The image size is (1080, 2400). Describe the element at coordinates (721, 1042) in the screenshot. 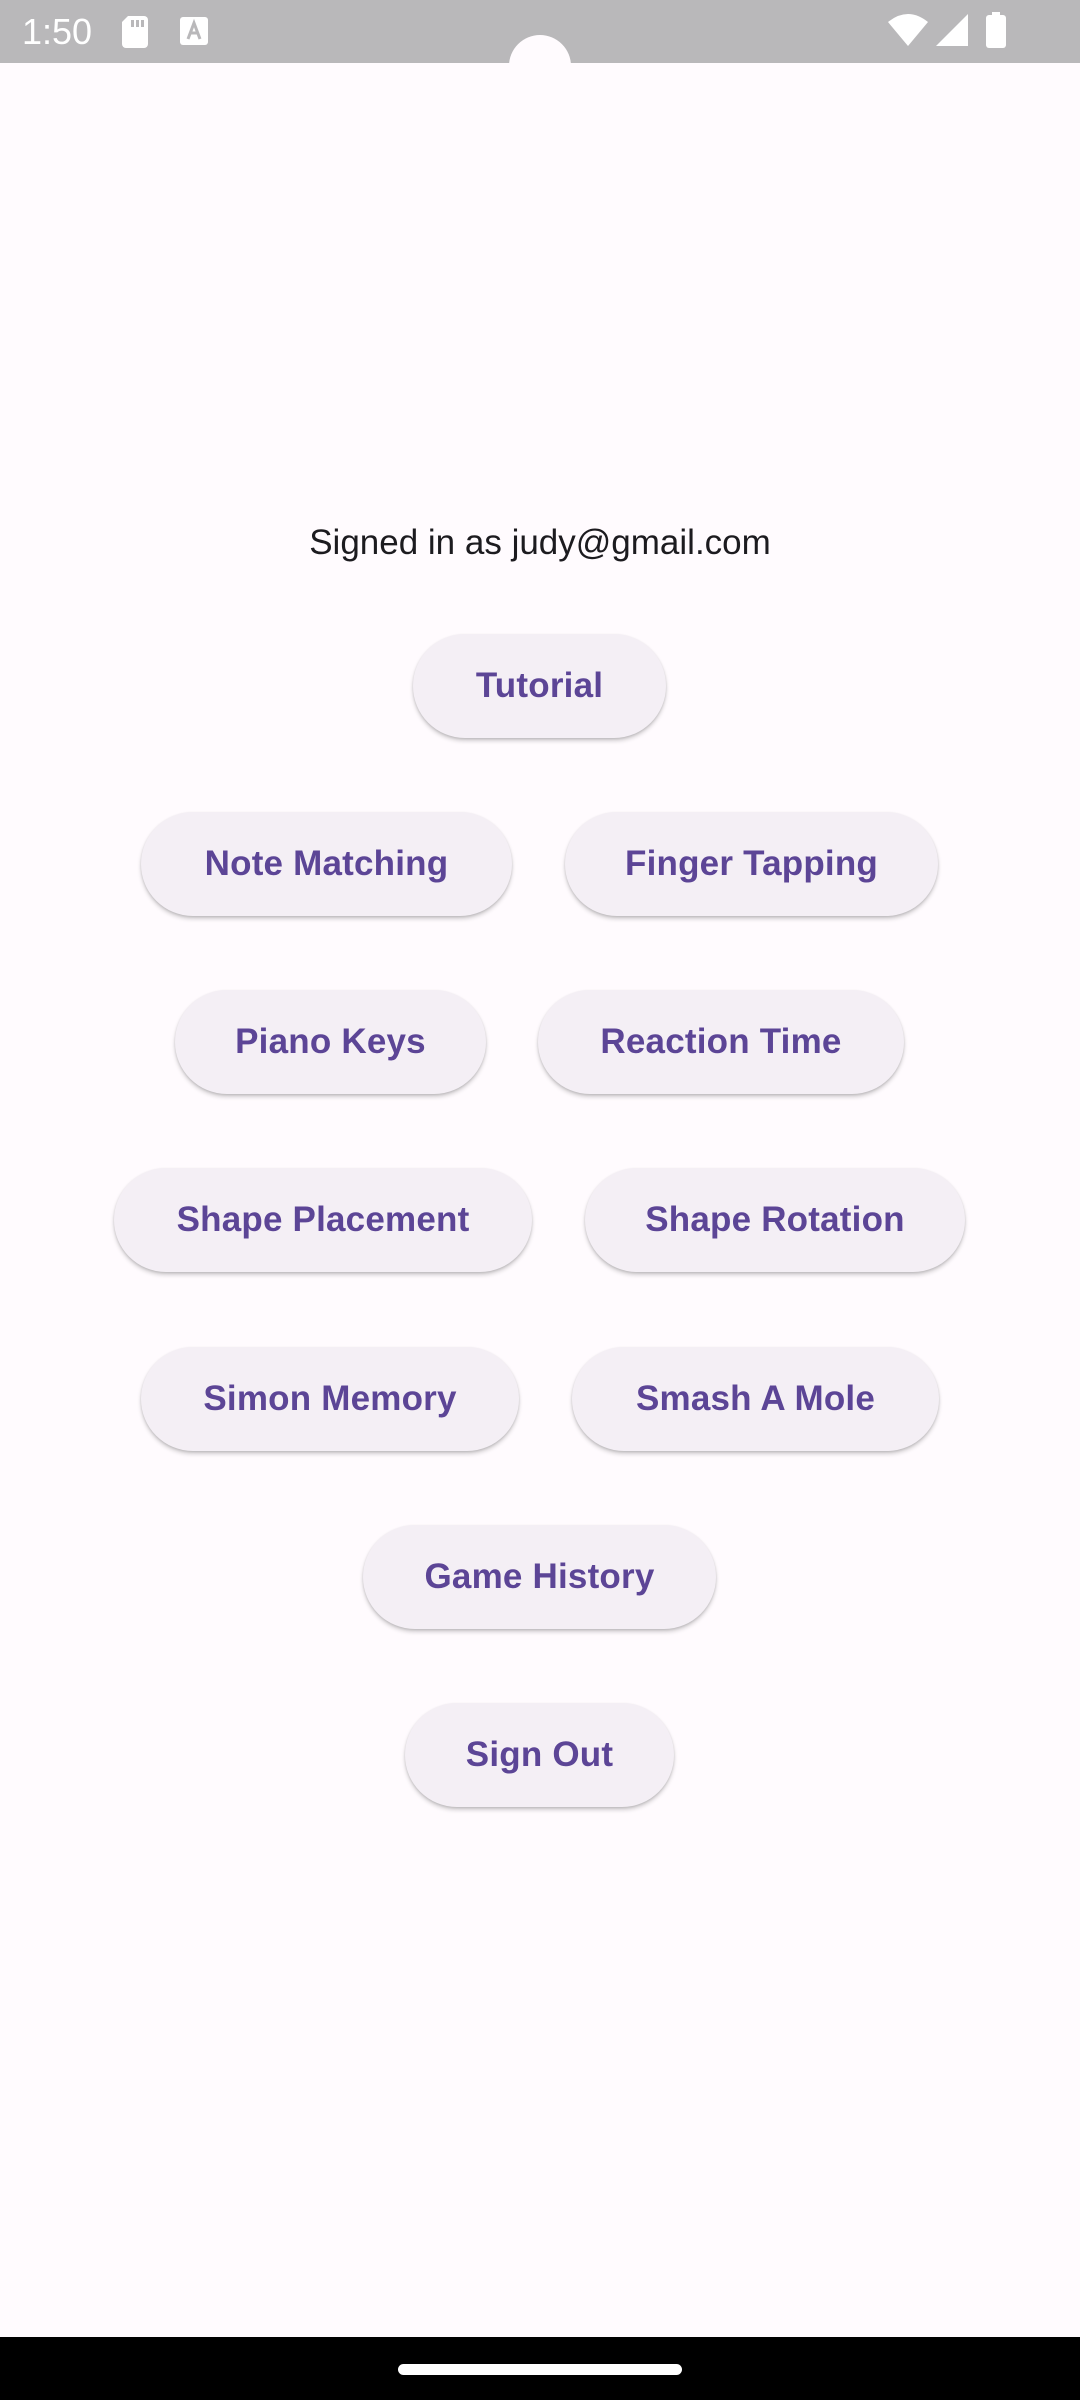

I see `reaction-time-button: Reaction Time` at that location.